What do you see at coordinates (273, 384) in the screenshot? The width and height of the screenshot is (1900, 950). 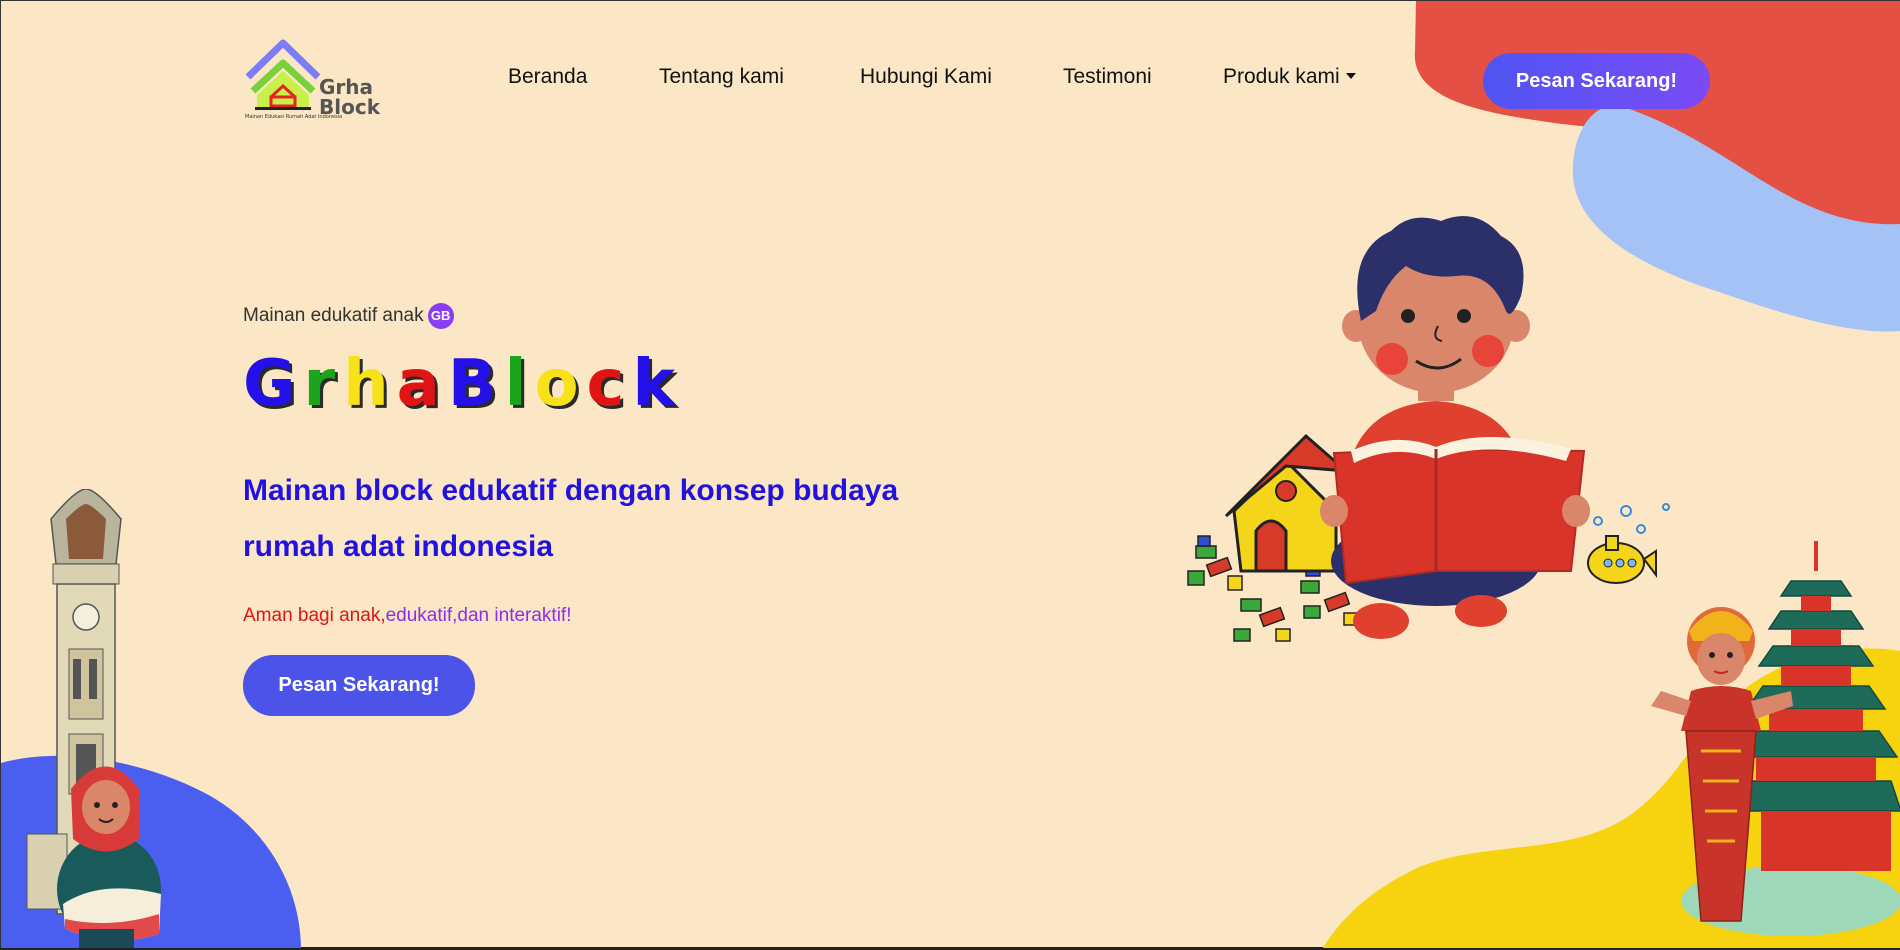 I see `brand-letter: G` at bounding box center [273, 384].